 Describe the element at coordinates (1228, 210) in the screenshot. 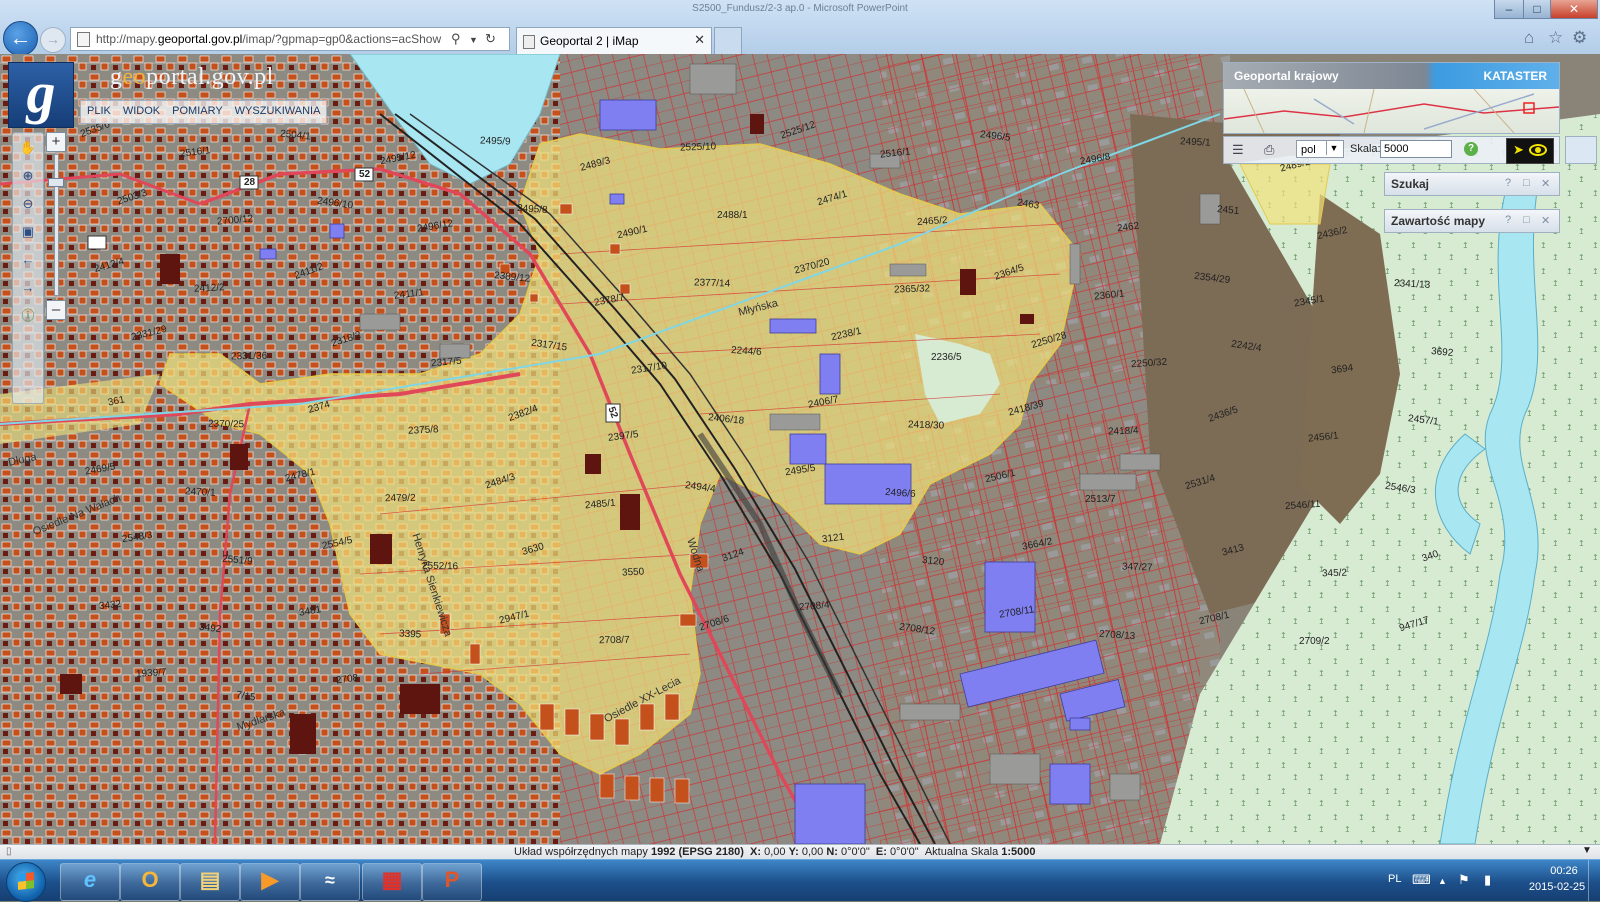

I see `parcel-label: 2451` at that location.